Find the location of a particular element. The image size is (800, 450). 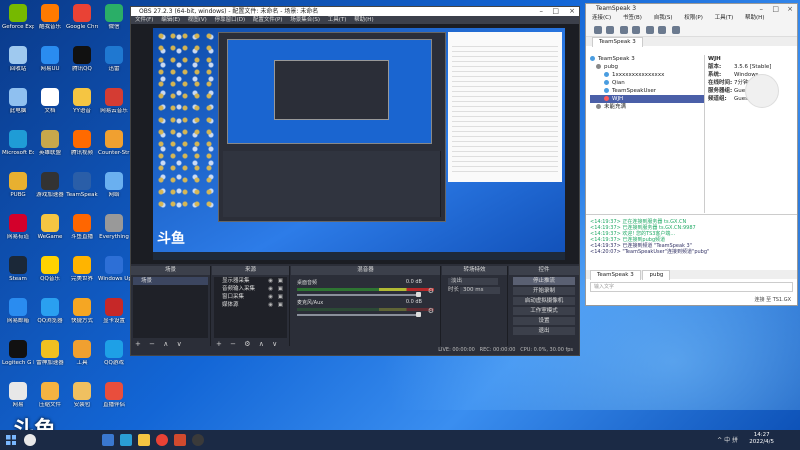

menu-permissions: 权限(P) is located at coordinates (693, 18).